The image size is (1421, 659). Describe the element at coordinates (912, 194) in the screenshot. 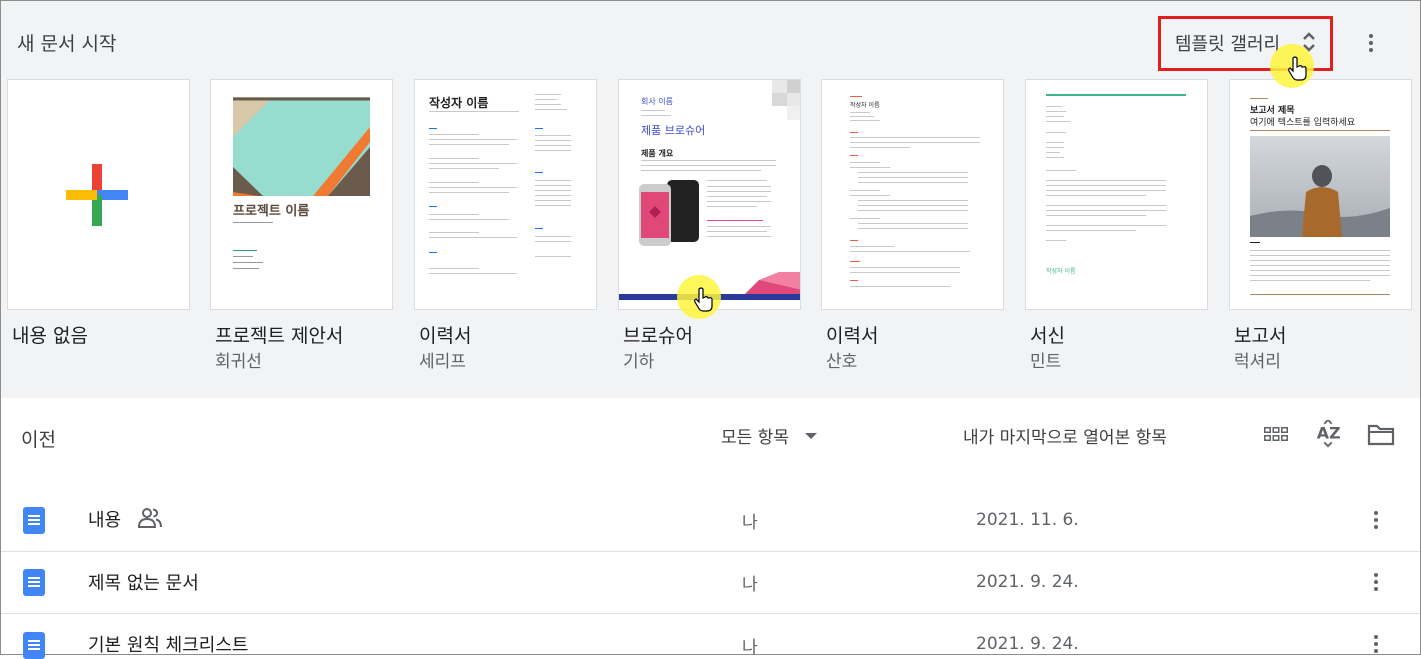

I see `template-card-resume-coral: 작성자 이름` at that location.